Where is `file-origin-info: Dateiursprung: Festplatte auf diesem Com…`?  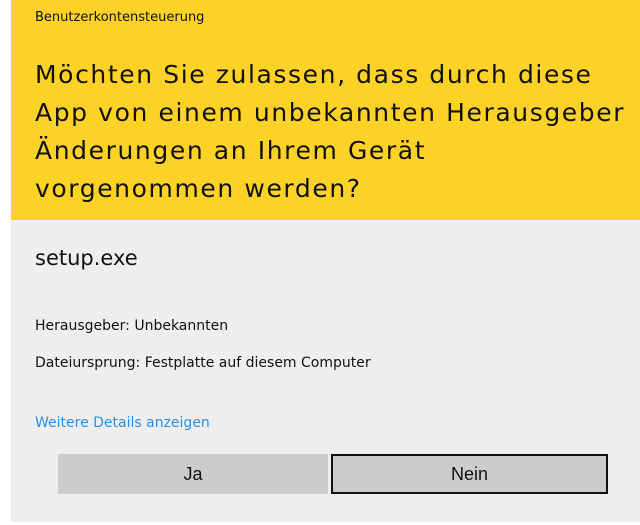 file-origin-info: Dateiursprung: Festplatte auf diesem Com… is located at coordinates (203, 363).